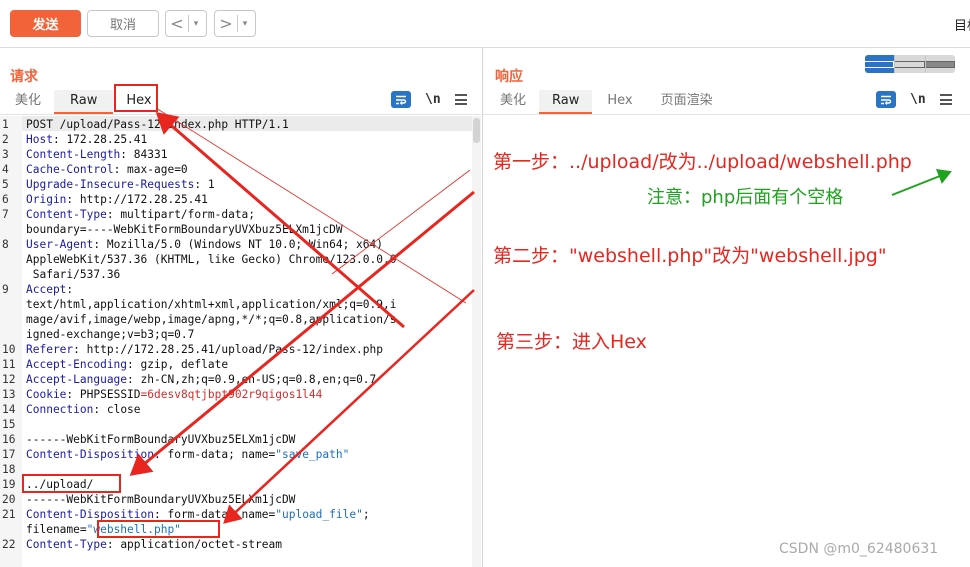 The image size is (970, 567). What do you see at coordinates (349, 406) in the screenshot?
I see `step2-arrow` at bounding box center [349, 406].